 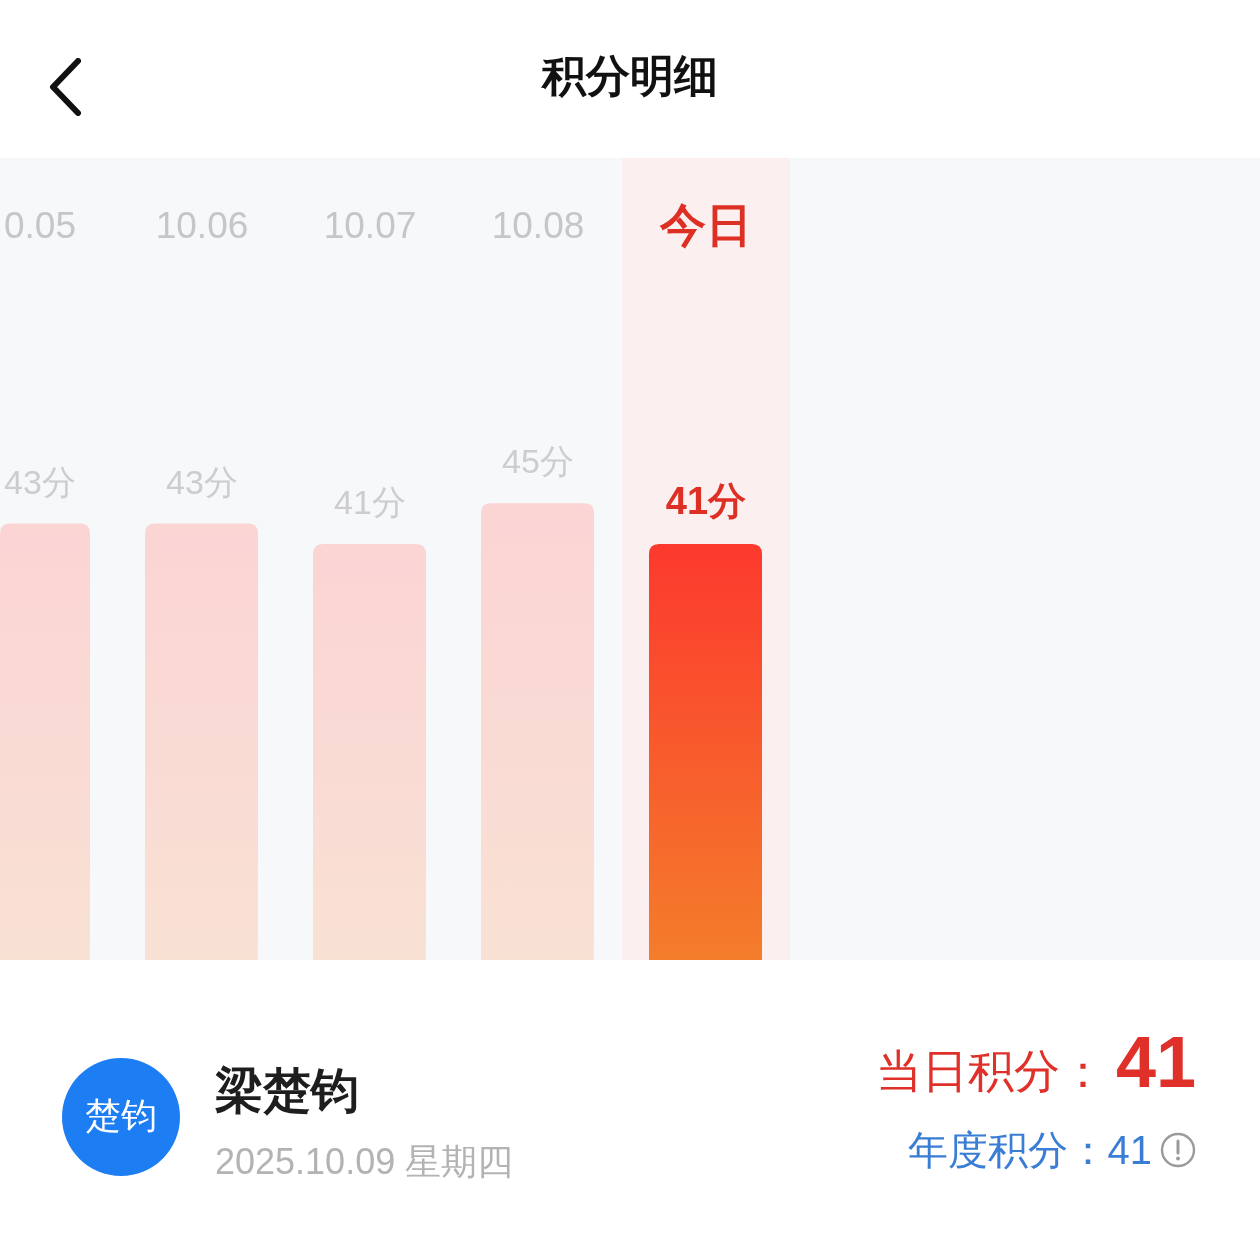 I want to click on value-label: 41分, so click(x=706, y=500).